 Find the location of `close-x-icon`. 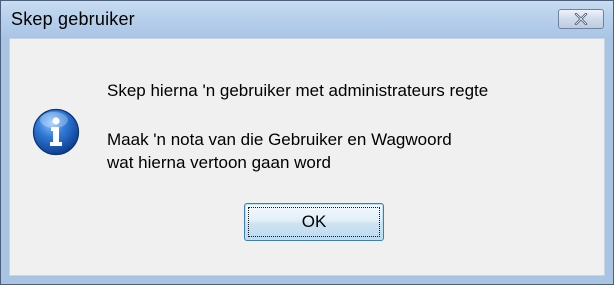

close-x-icon is located at coordinates (581, 19).